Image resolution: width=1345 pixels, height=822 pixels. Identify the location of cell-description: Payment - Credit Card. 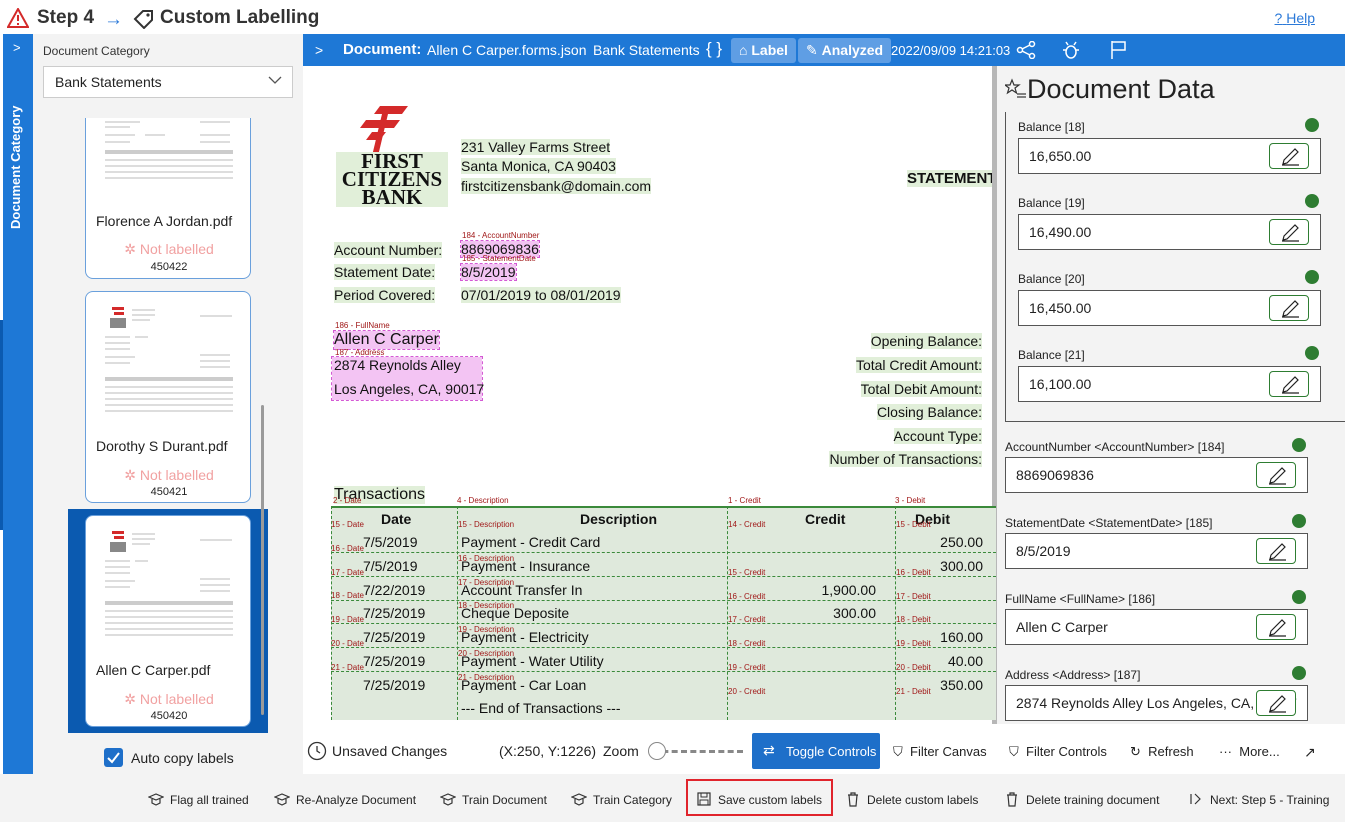
(530, 542).